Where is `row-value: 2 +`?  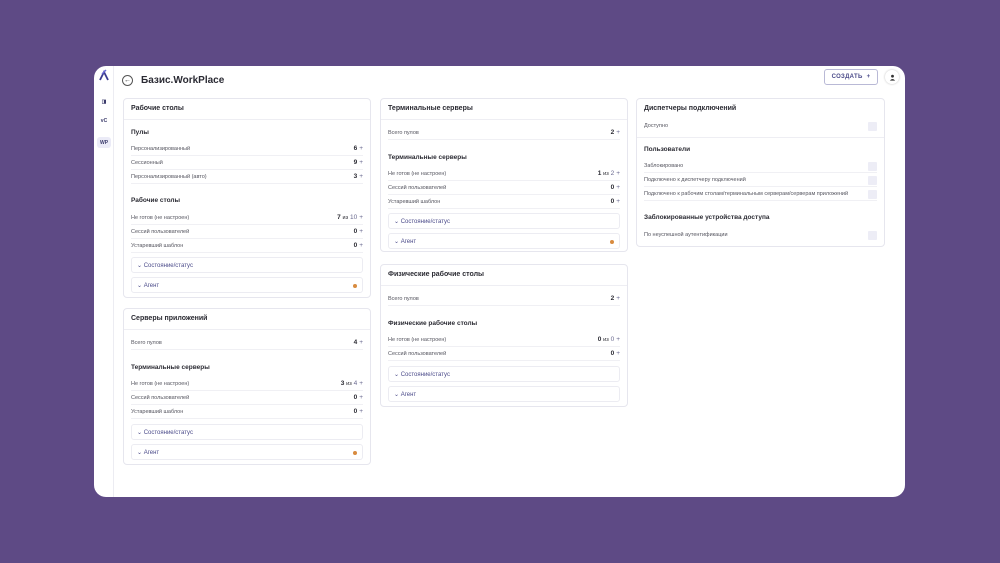 row-value: 2 + is located at coordinates (615, 132).